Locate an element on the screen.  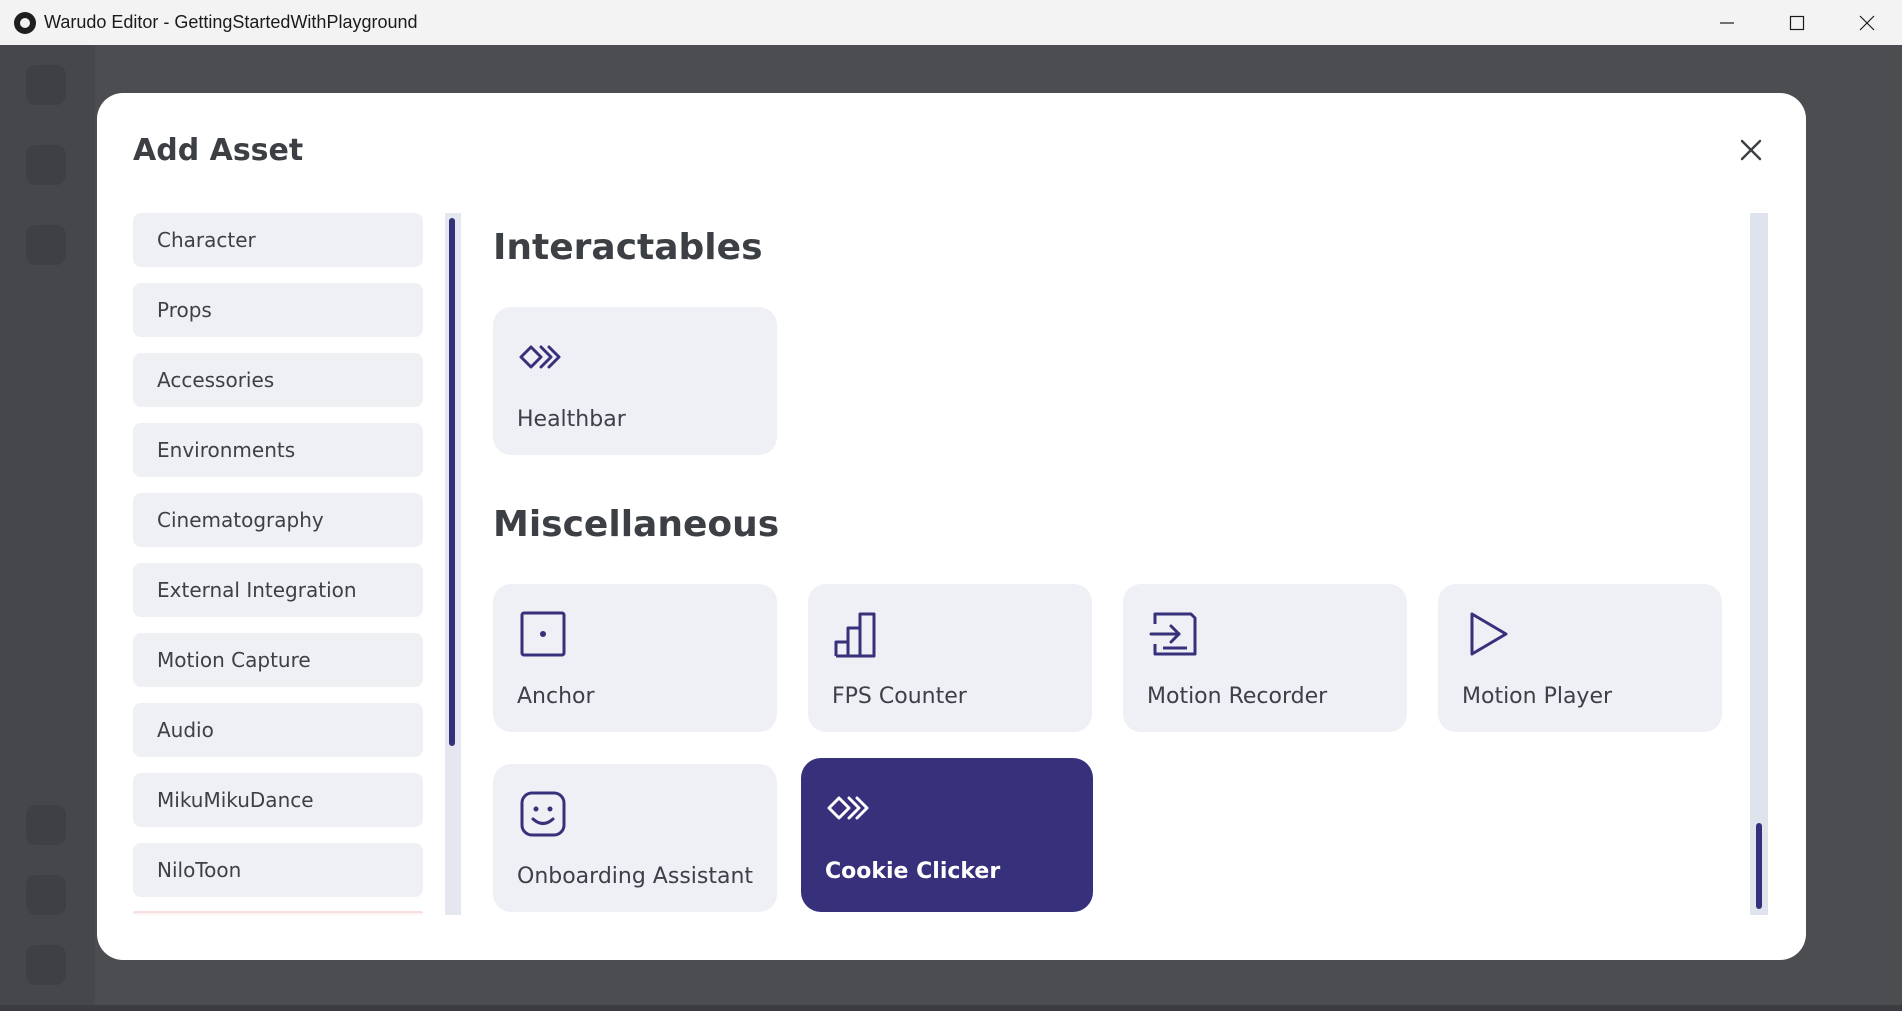
anchor-square-dot-icon is located at coordinates (543, 634).